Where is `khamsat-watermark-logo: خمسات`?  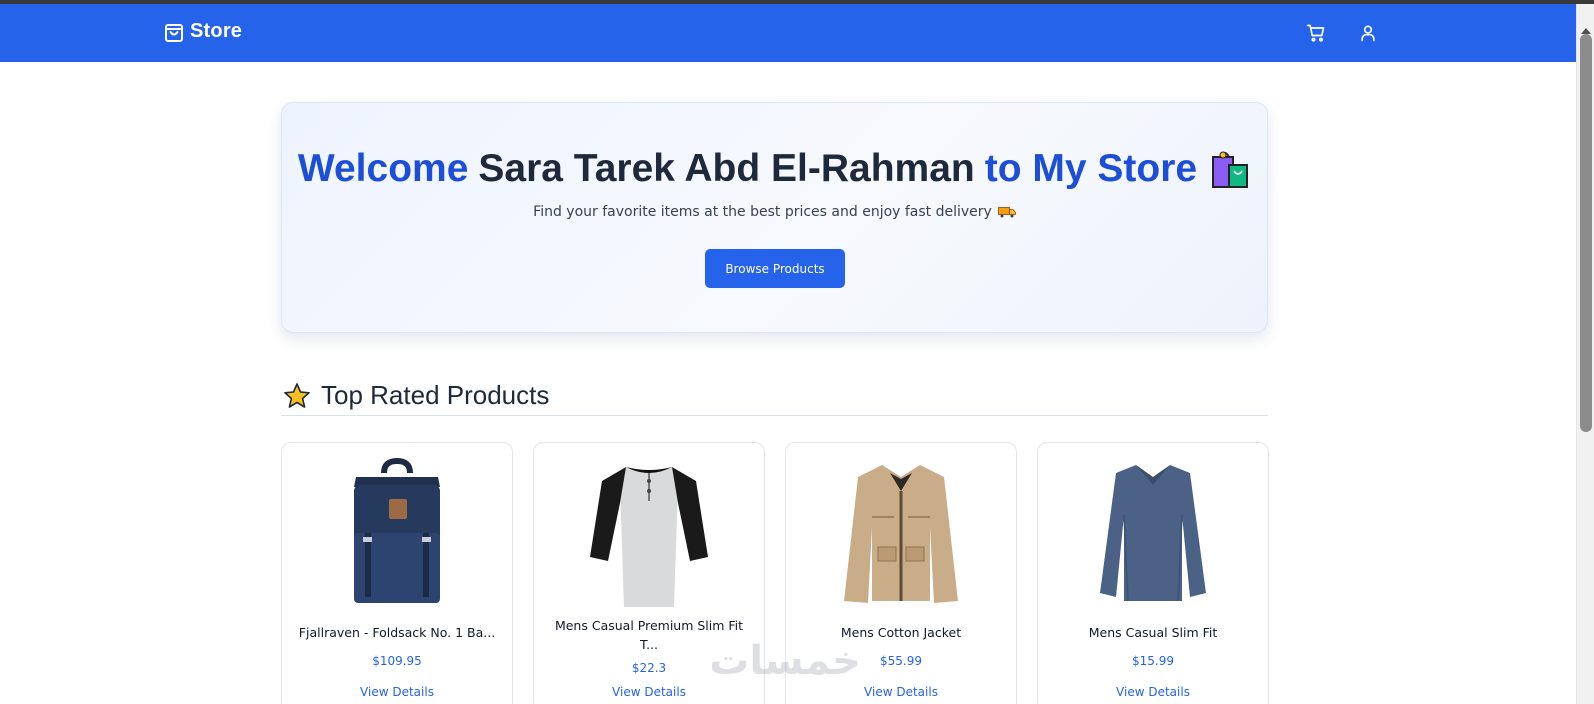
khamsat-watermark-logo: خمسات is located at coordinates (785, 660).